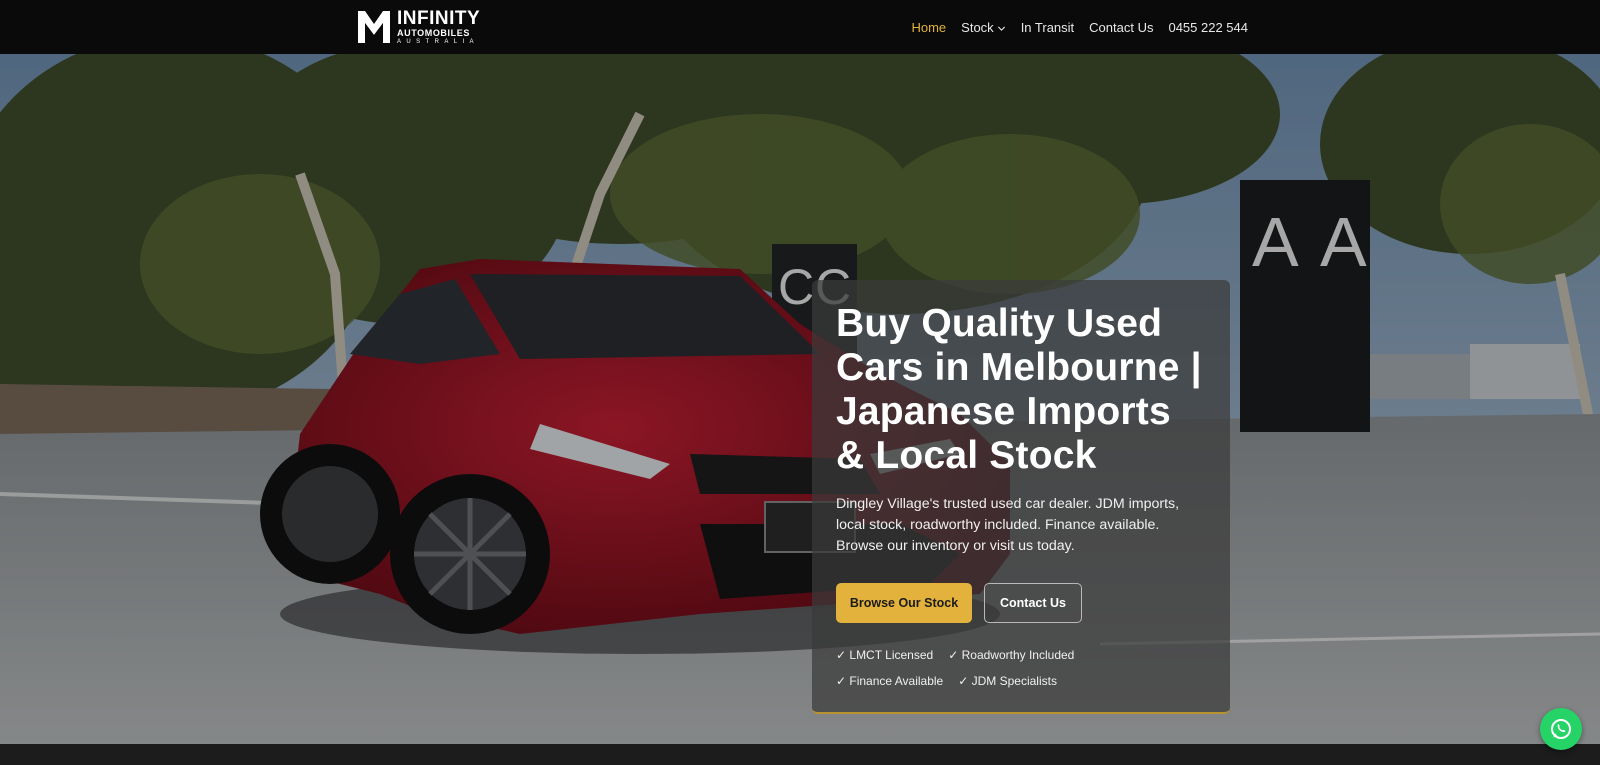  Describe the element at coordinates (1047, 27) in the screenshot. I see `nav-in-transit-link: In Transit` at that location.